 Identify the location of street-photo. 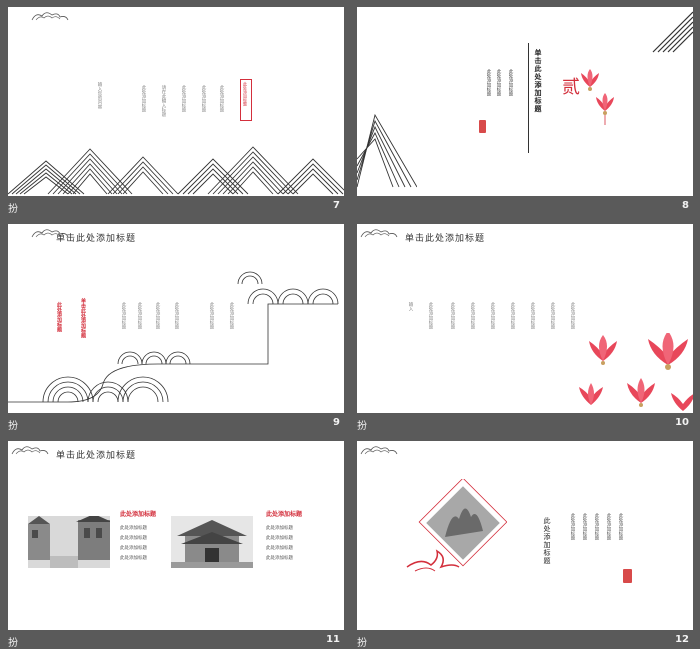
(69, 542).